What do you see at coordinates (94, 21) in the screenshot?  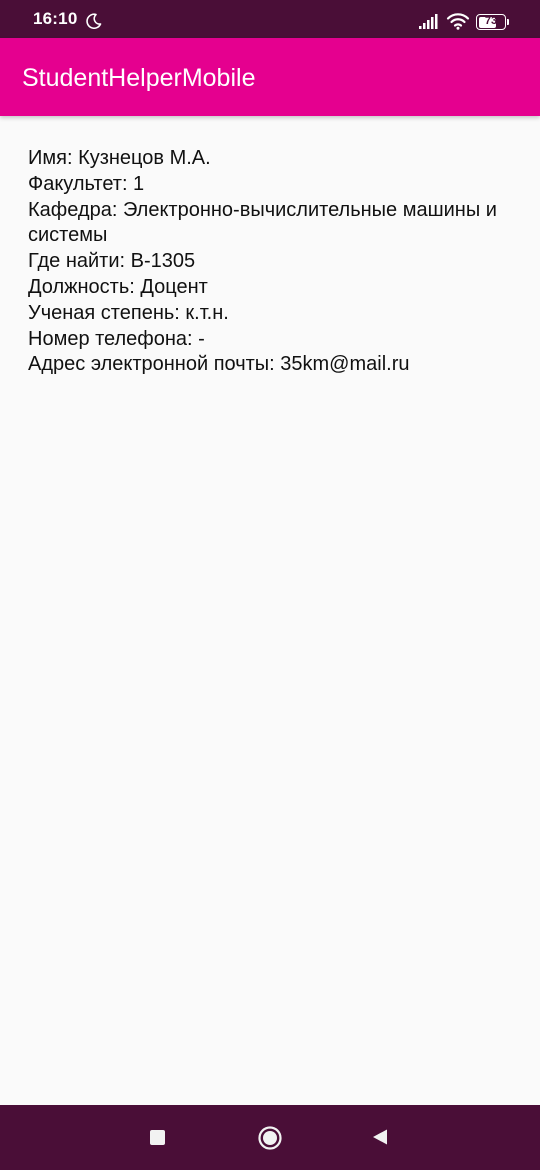 I see `moon-icon` at bounding box center [94, 21].